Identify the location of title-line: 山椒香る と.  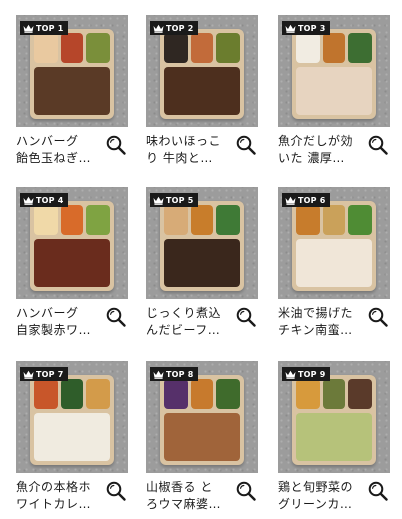
(179, 487).